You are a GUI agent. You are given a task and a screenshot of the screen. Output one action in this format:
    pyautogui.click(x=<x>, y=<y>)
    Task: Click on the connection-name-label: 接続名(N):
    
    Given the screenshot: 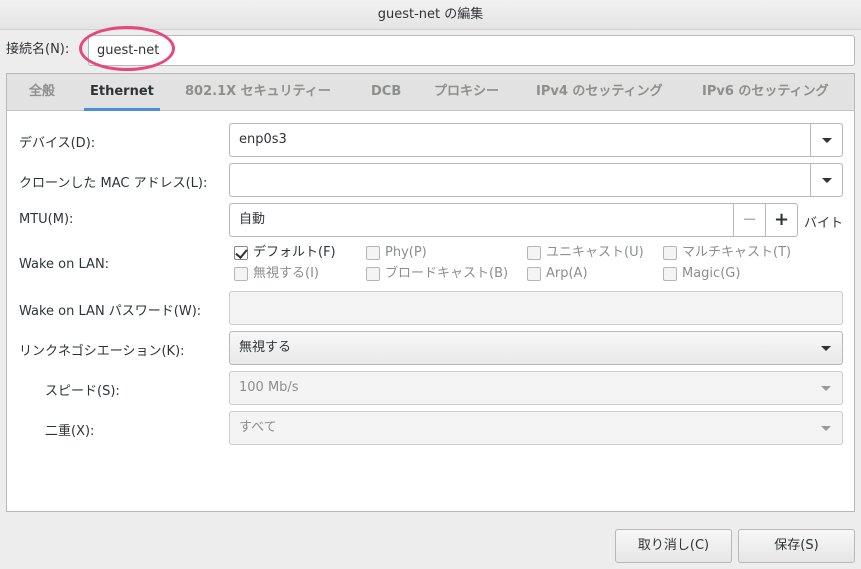 What is the action you would take?
    pyautogui.click(x=38, y=49)
    